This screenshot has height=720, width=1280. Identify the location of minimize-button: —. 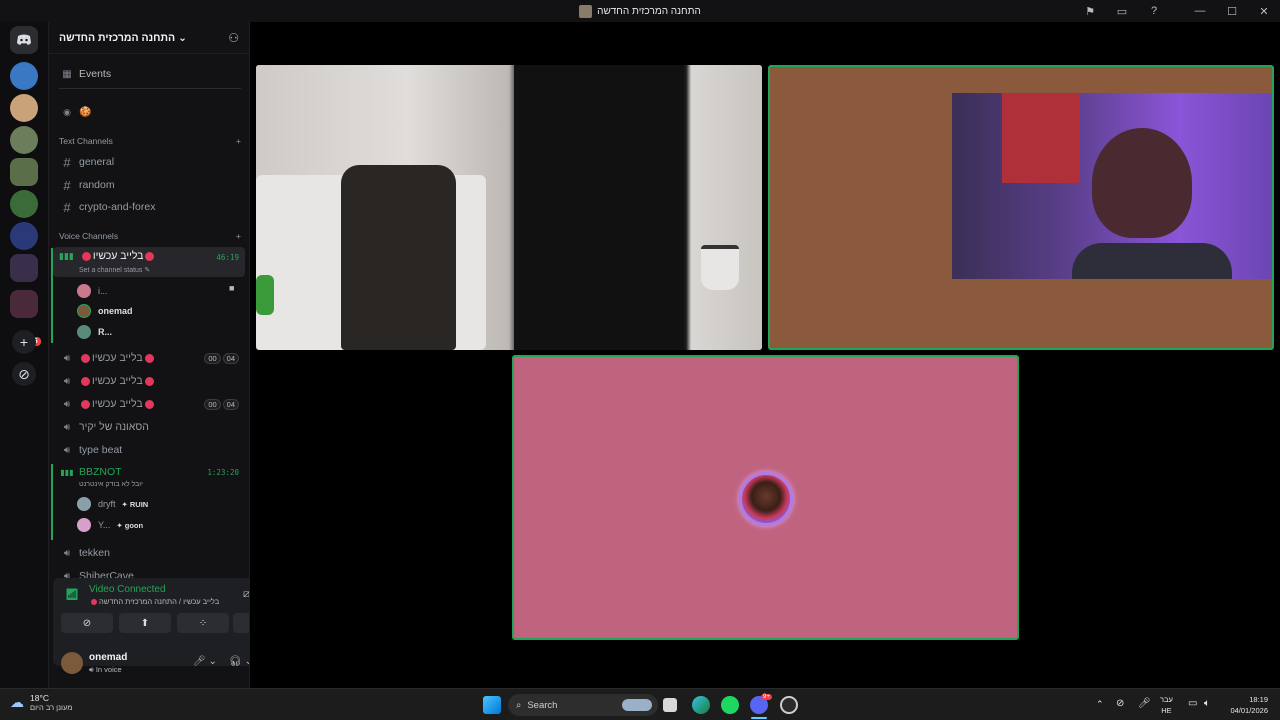
(1200, 11).